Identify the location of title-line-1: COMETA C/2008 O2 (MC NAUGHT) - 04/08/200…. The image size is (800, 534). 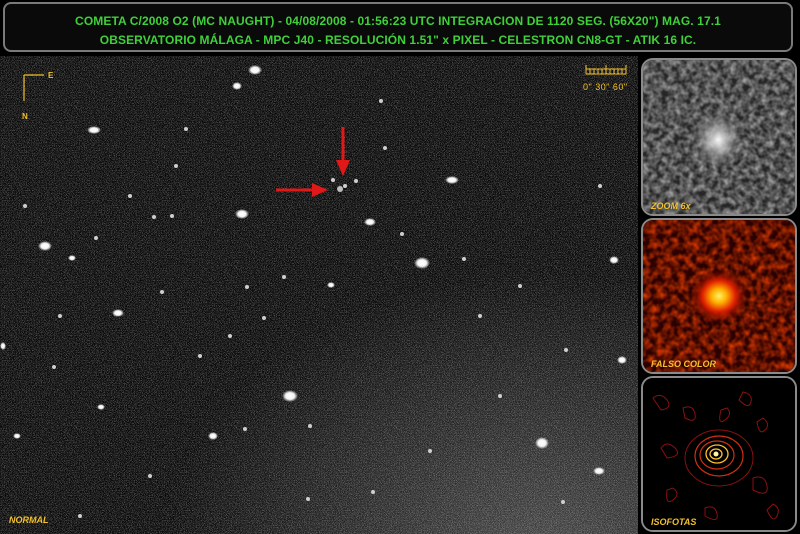
(398, 21).